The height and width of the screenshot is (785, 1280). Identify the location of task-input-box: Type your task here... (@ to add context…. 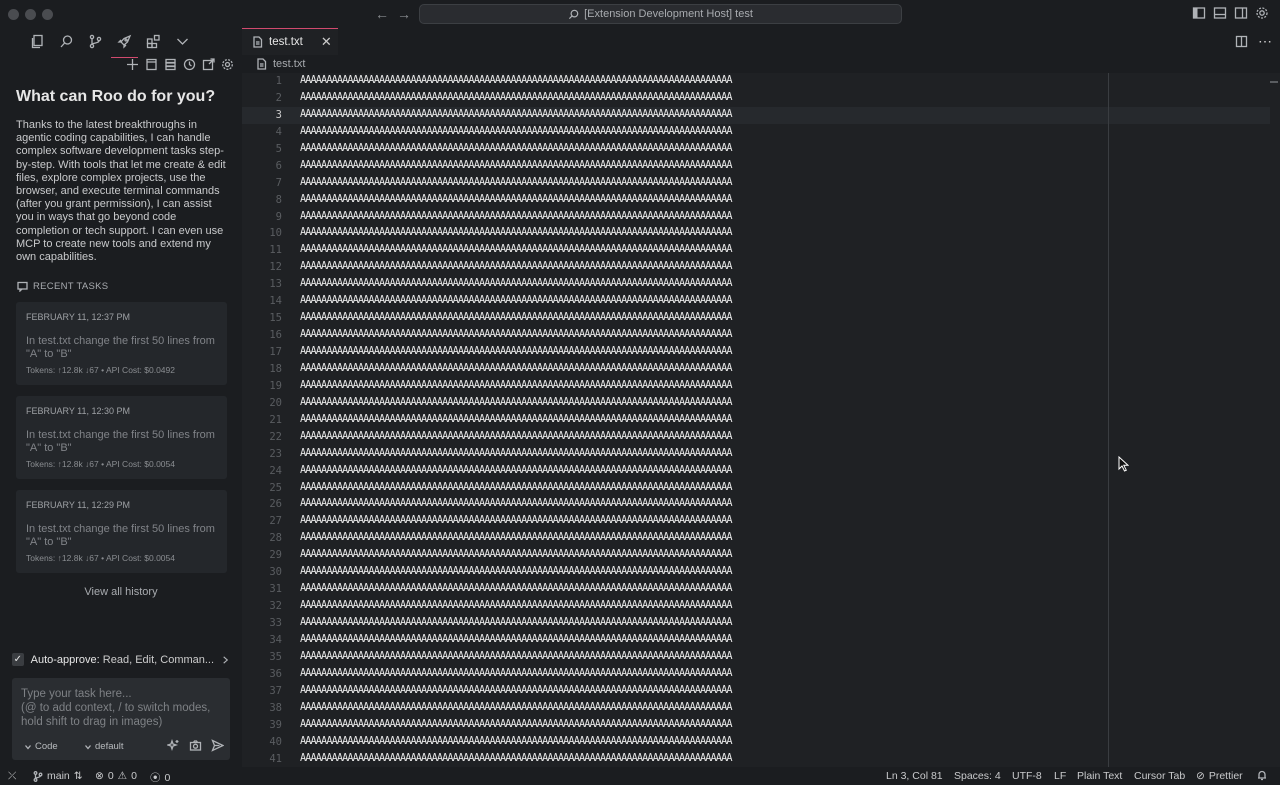
(121, 719).